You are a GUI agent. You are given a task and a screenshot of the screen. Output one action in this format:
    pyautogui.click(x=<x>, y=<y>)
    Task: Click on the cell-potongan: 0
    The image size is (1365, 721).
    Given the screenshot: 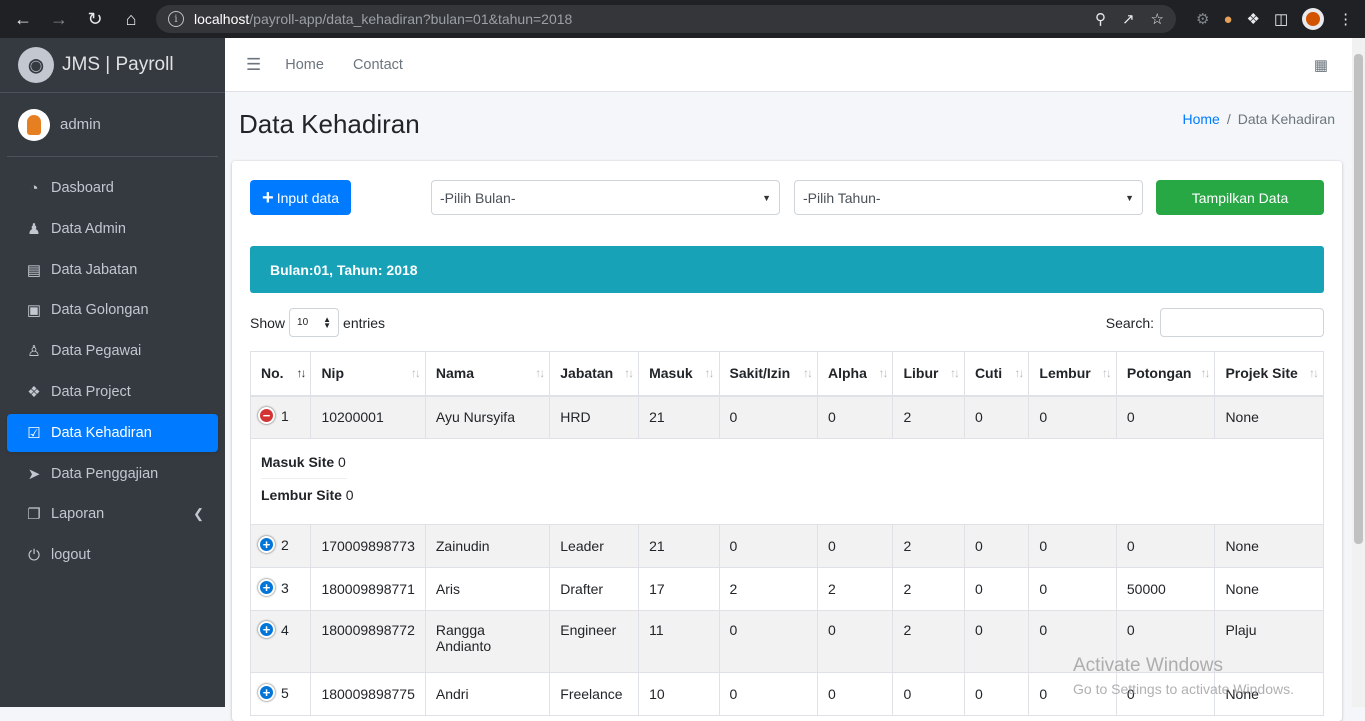 What is the action you would take?
    pyautogui.click(x=1165, y=694)
    